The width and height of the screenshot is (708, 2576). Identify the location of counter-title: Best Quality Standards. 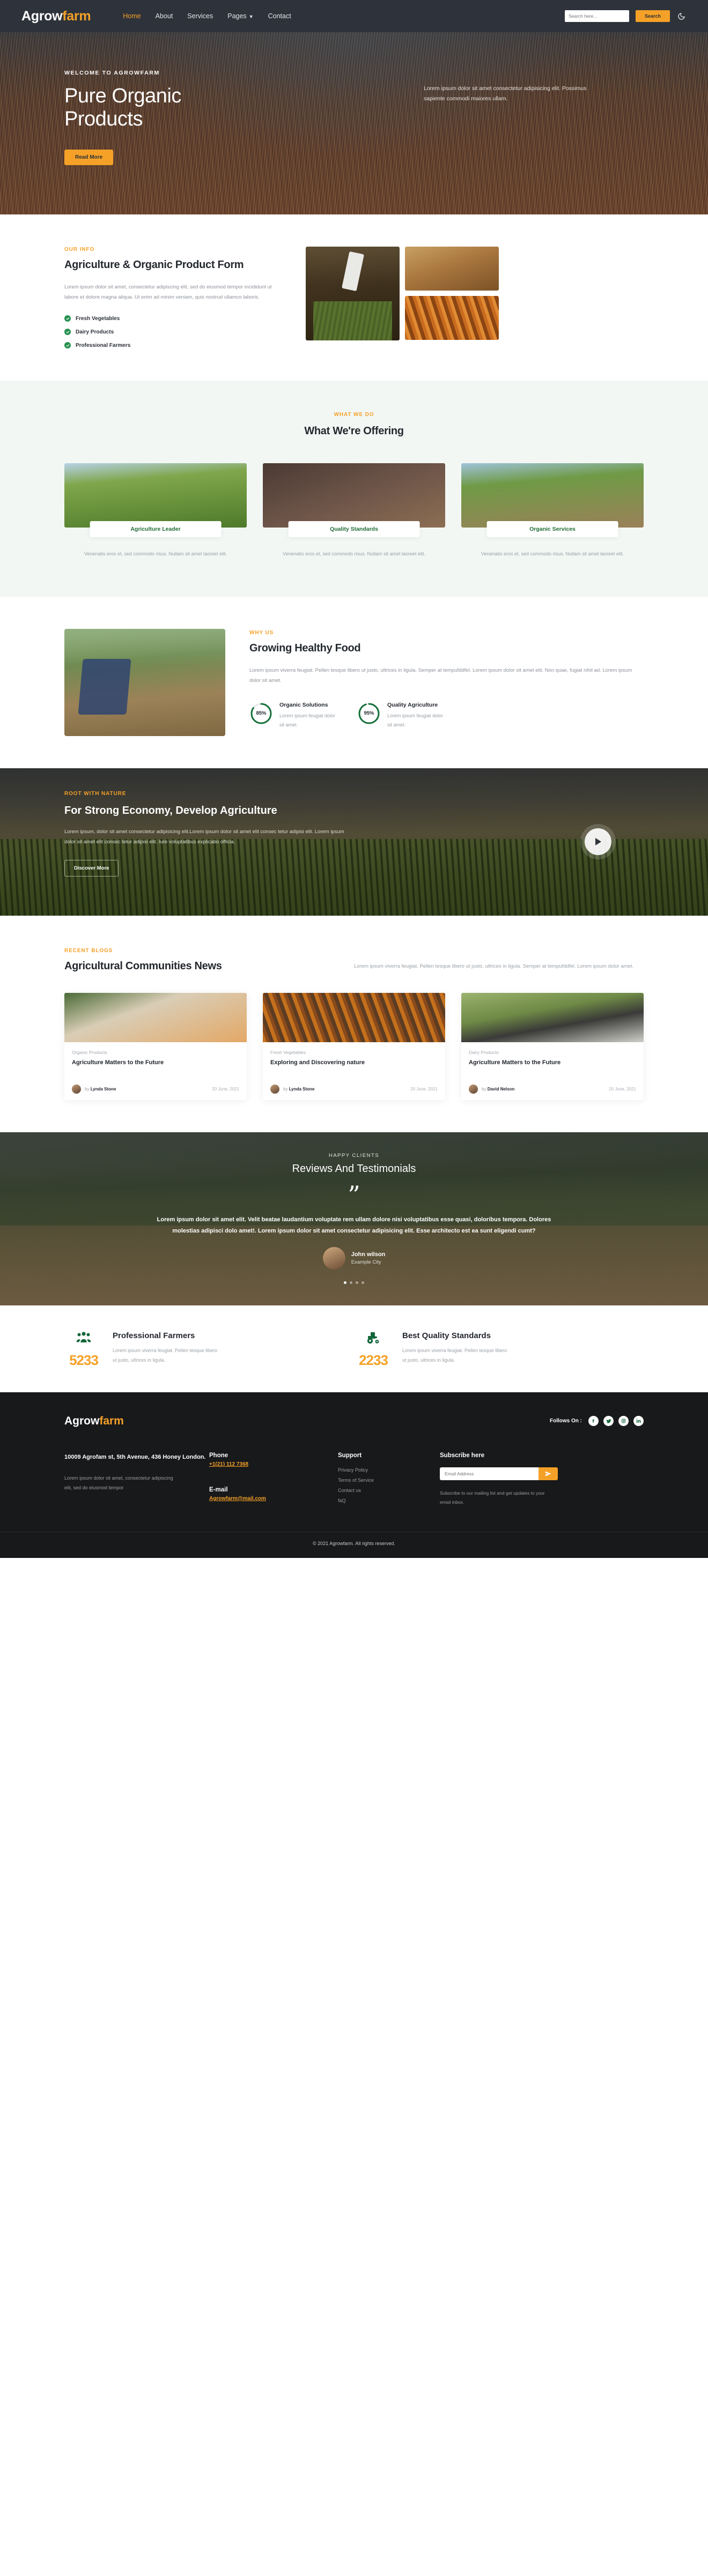
(446, 1335).